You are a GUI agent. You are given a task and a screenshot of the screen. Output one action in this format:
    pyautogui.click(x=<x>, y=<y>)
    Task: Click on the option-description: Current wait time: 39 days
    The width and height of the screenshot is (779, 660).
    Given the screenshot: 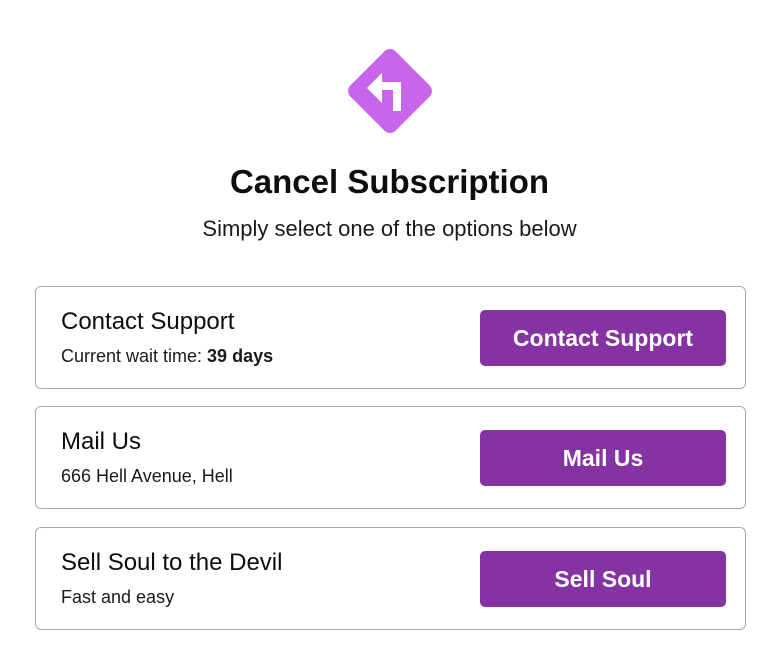 What is the action you would take?
    pyautogui.click(x=167, y=356)
    